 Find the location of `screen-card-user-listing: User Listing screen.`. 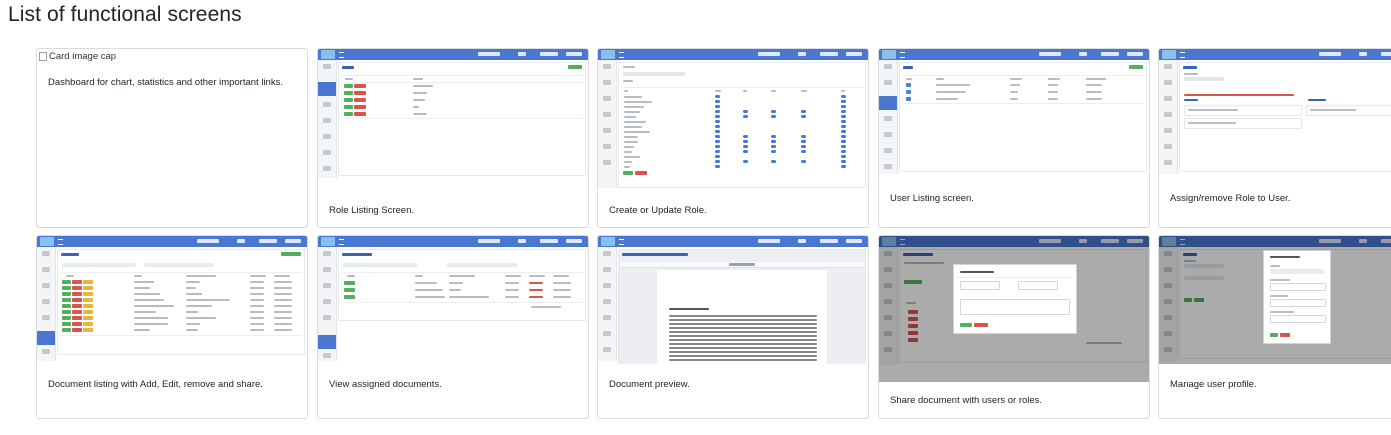

screen-card-user-listing: User Listing screen. is located at coordinates (1014, 138).